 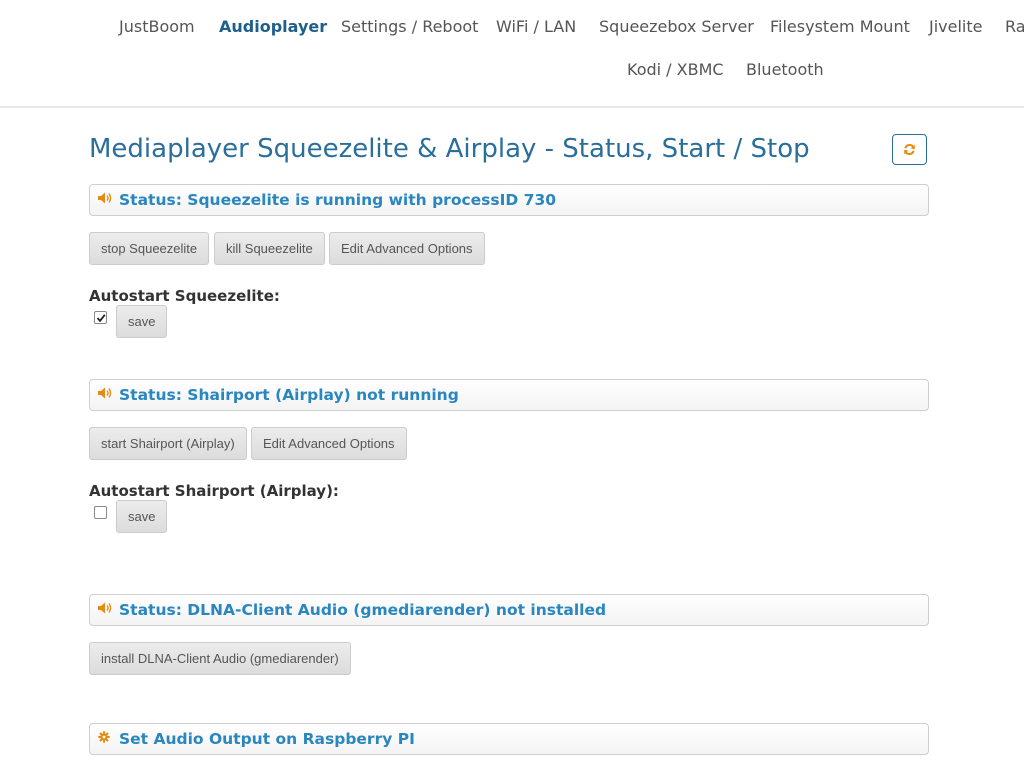 I want to click on refresh-button, so click(x=909, y=149).